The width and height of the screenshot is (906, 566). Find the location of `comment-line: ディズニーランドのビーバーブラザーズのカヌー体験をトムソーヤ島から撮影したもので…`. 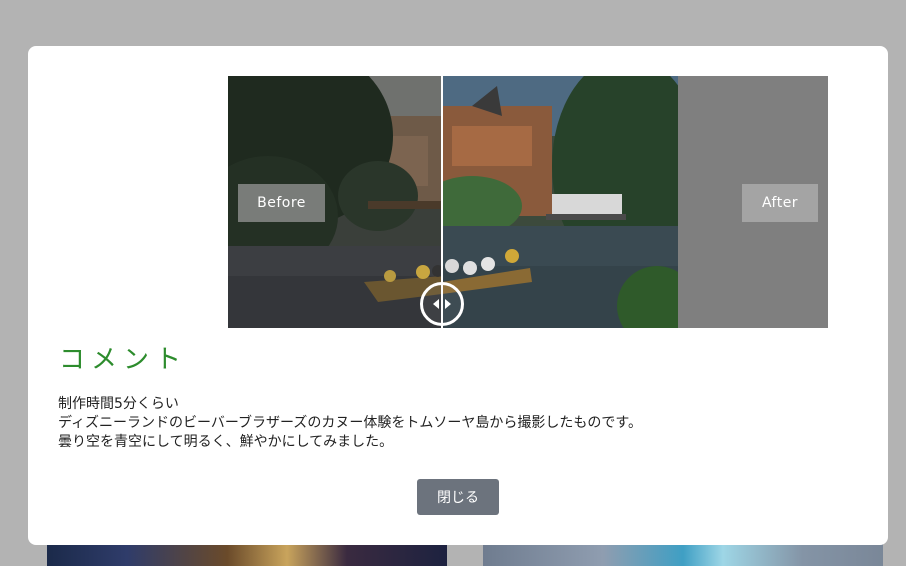

comment-line: ディズニーランドのビーバーブラザーズのカヌー体験をトムソーヤ島から撮影したもので… is located at coordinates (350, 423).